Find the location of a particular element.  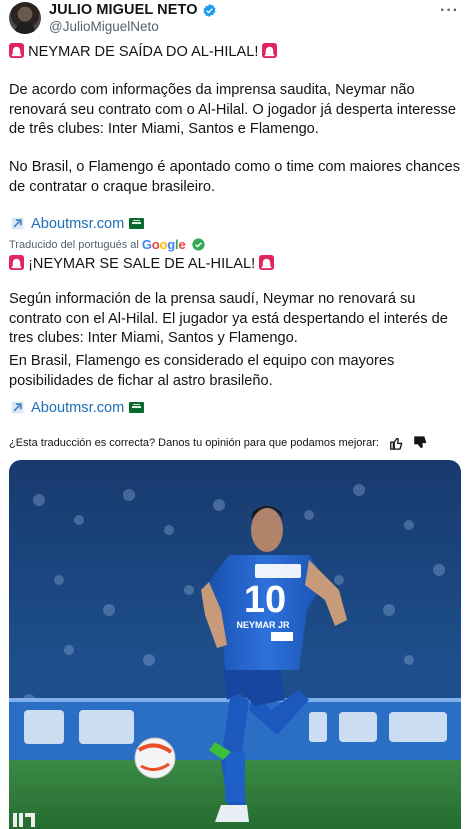

translated-link-row: Aboutmsr.com is located at coordinates (77, 407).